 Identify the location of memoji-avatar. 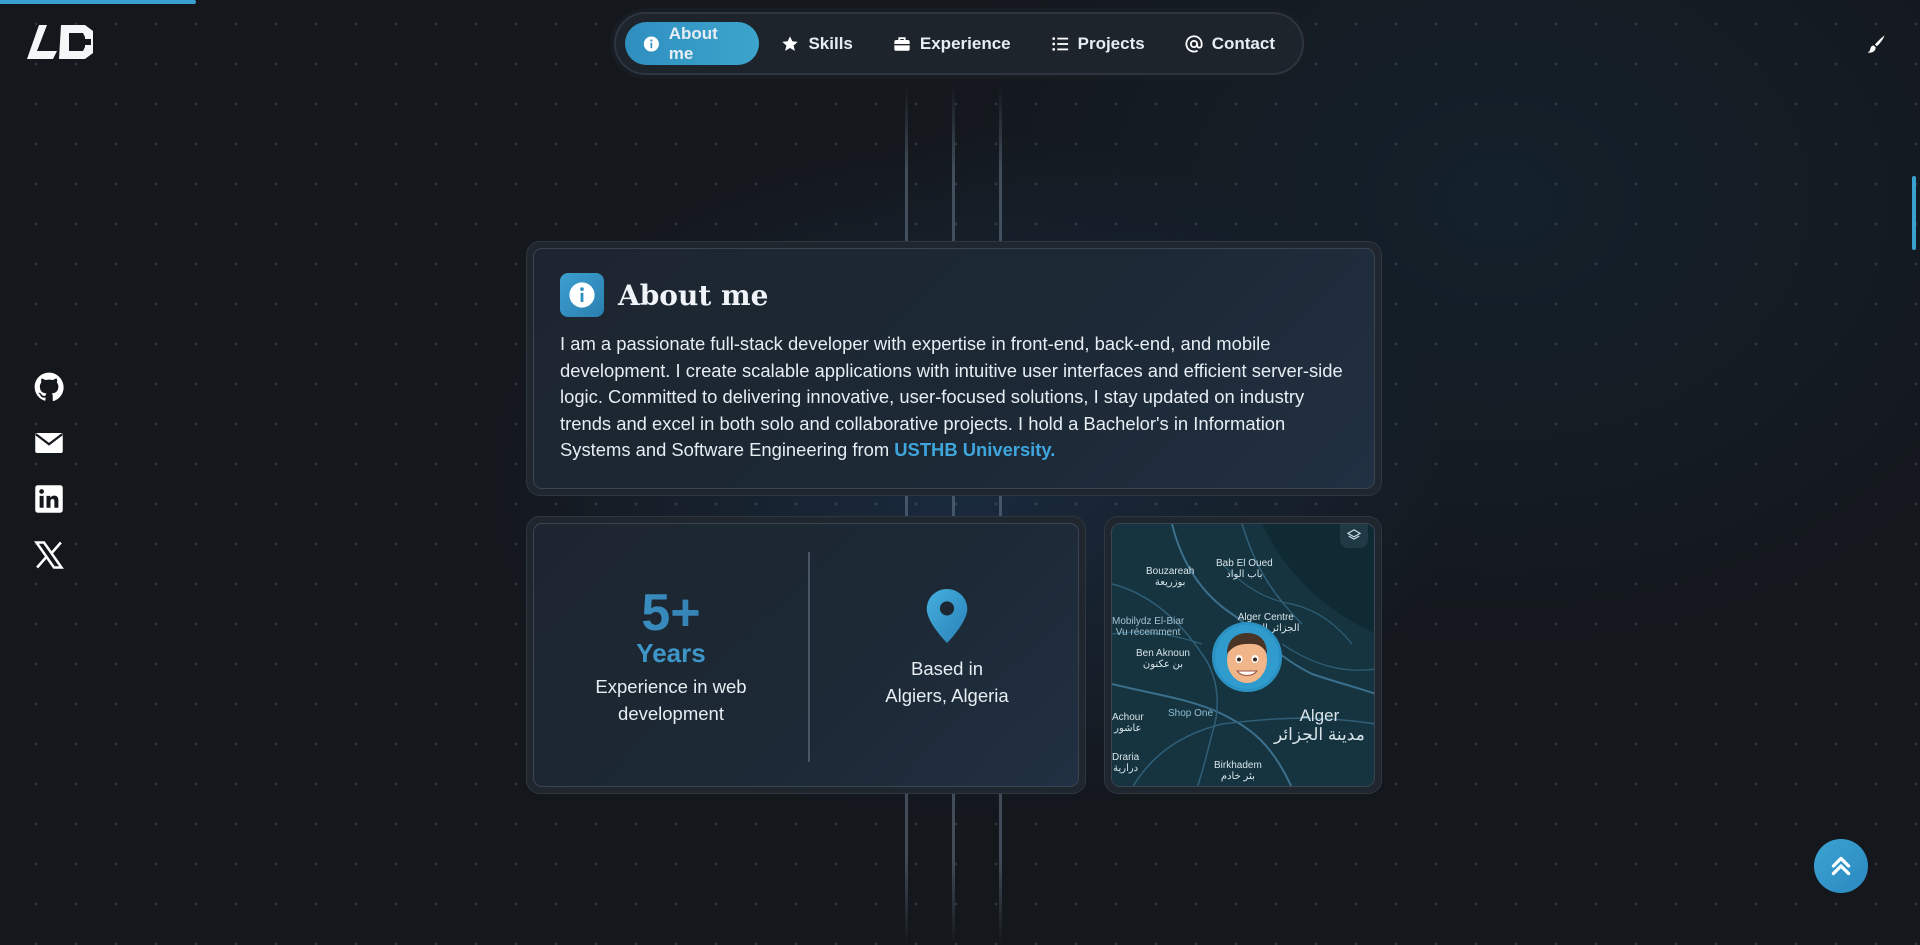
(1247, 658).